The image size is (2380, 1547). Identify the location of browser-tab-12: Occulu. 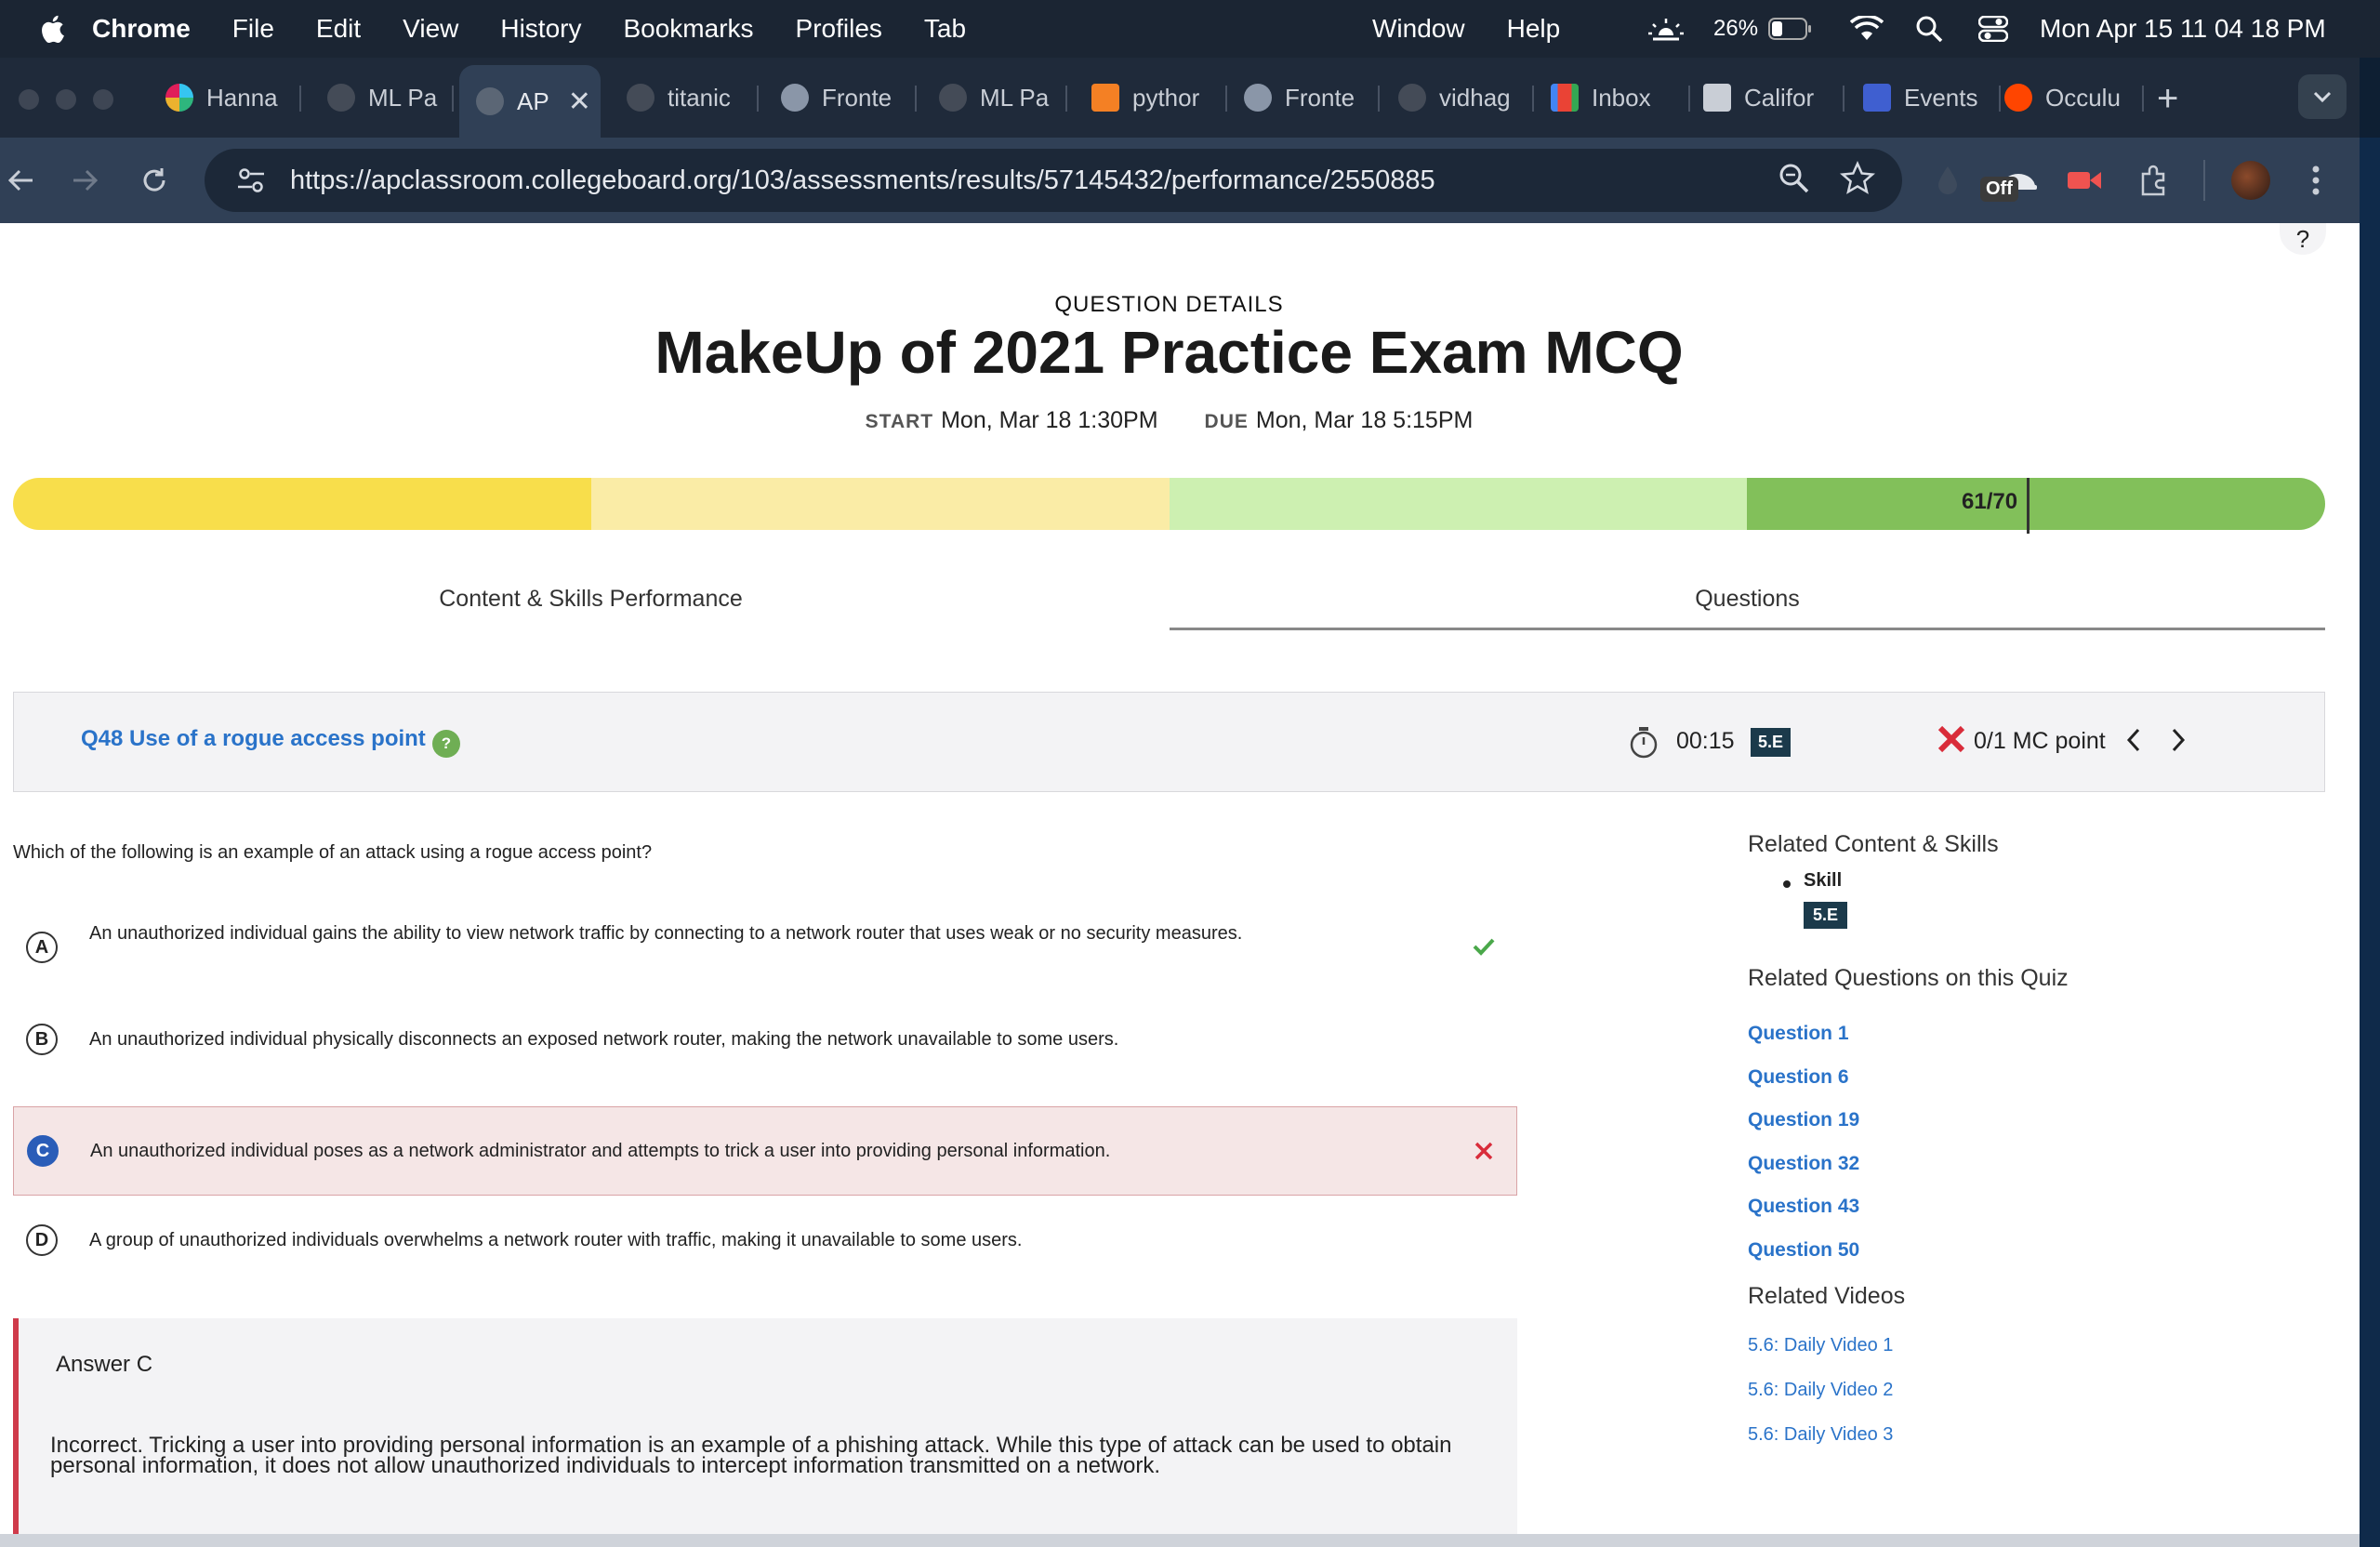
(2074, 97).